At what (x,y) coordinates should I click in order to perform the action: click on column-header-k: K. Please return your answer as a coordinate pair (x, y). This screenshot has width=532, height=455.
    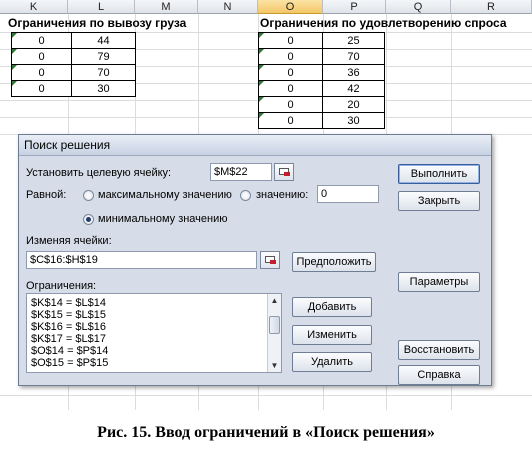
    Looking at the image, I should click on (34, 7).